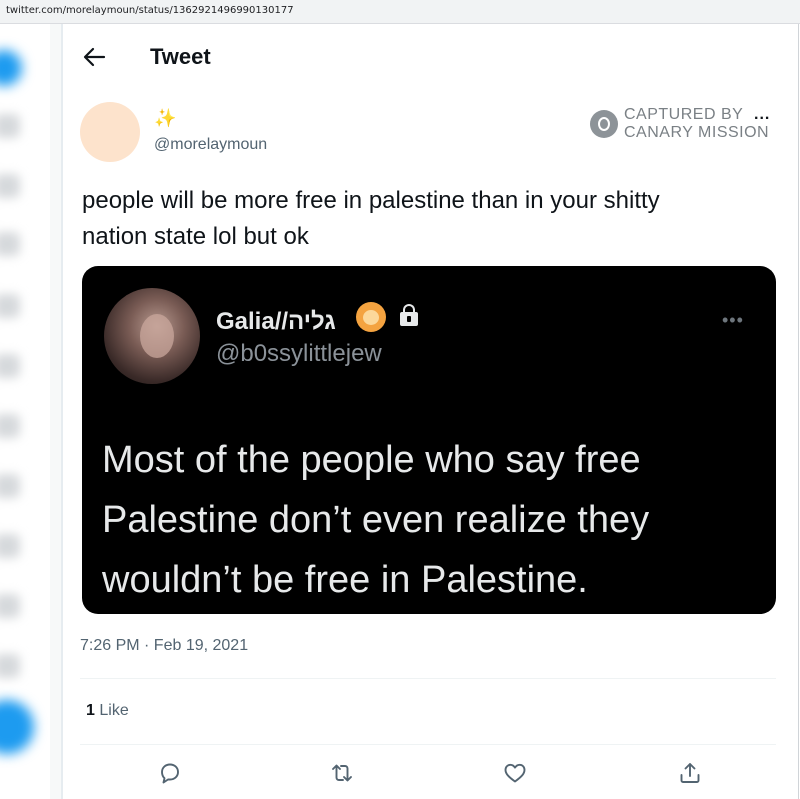 The width and height of the screenshot is (800, 799). I want to click on like-label: Like, so click(114, 710).